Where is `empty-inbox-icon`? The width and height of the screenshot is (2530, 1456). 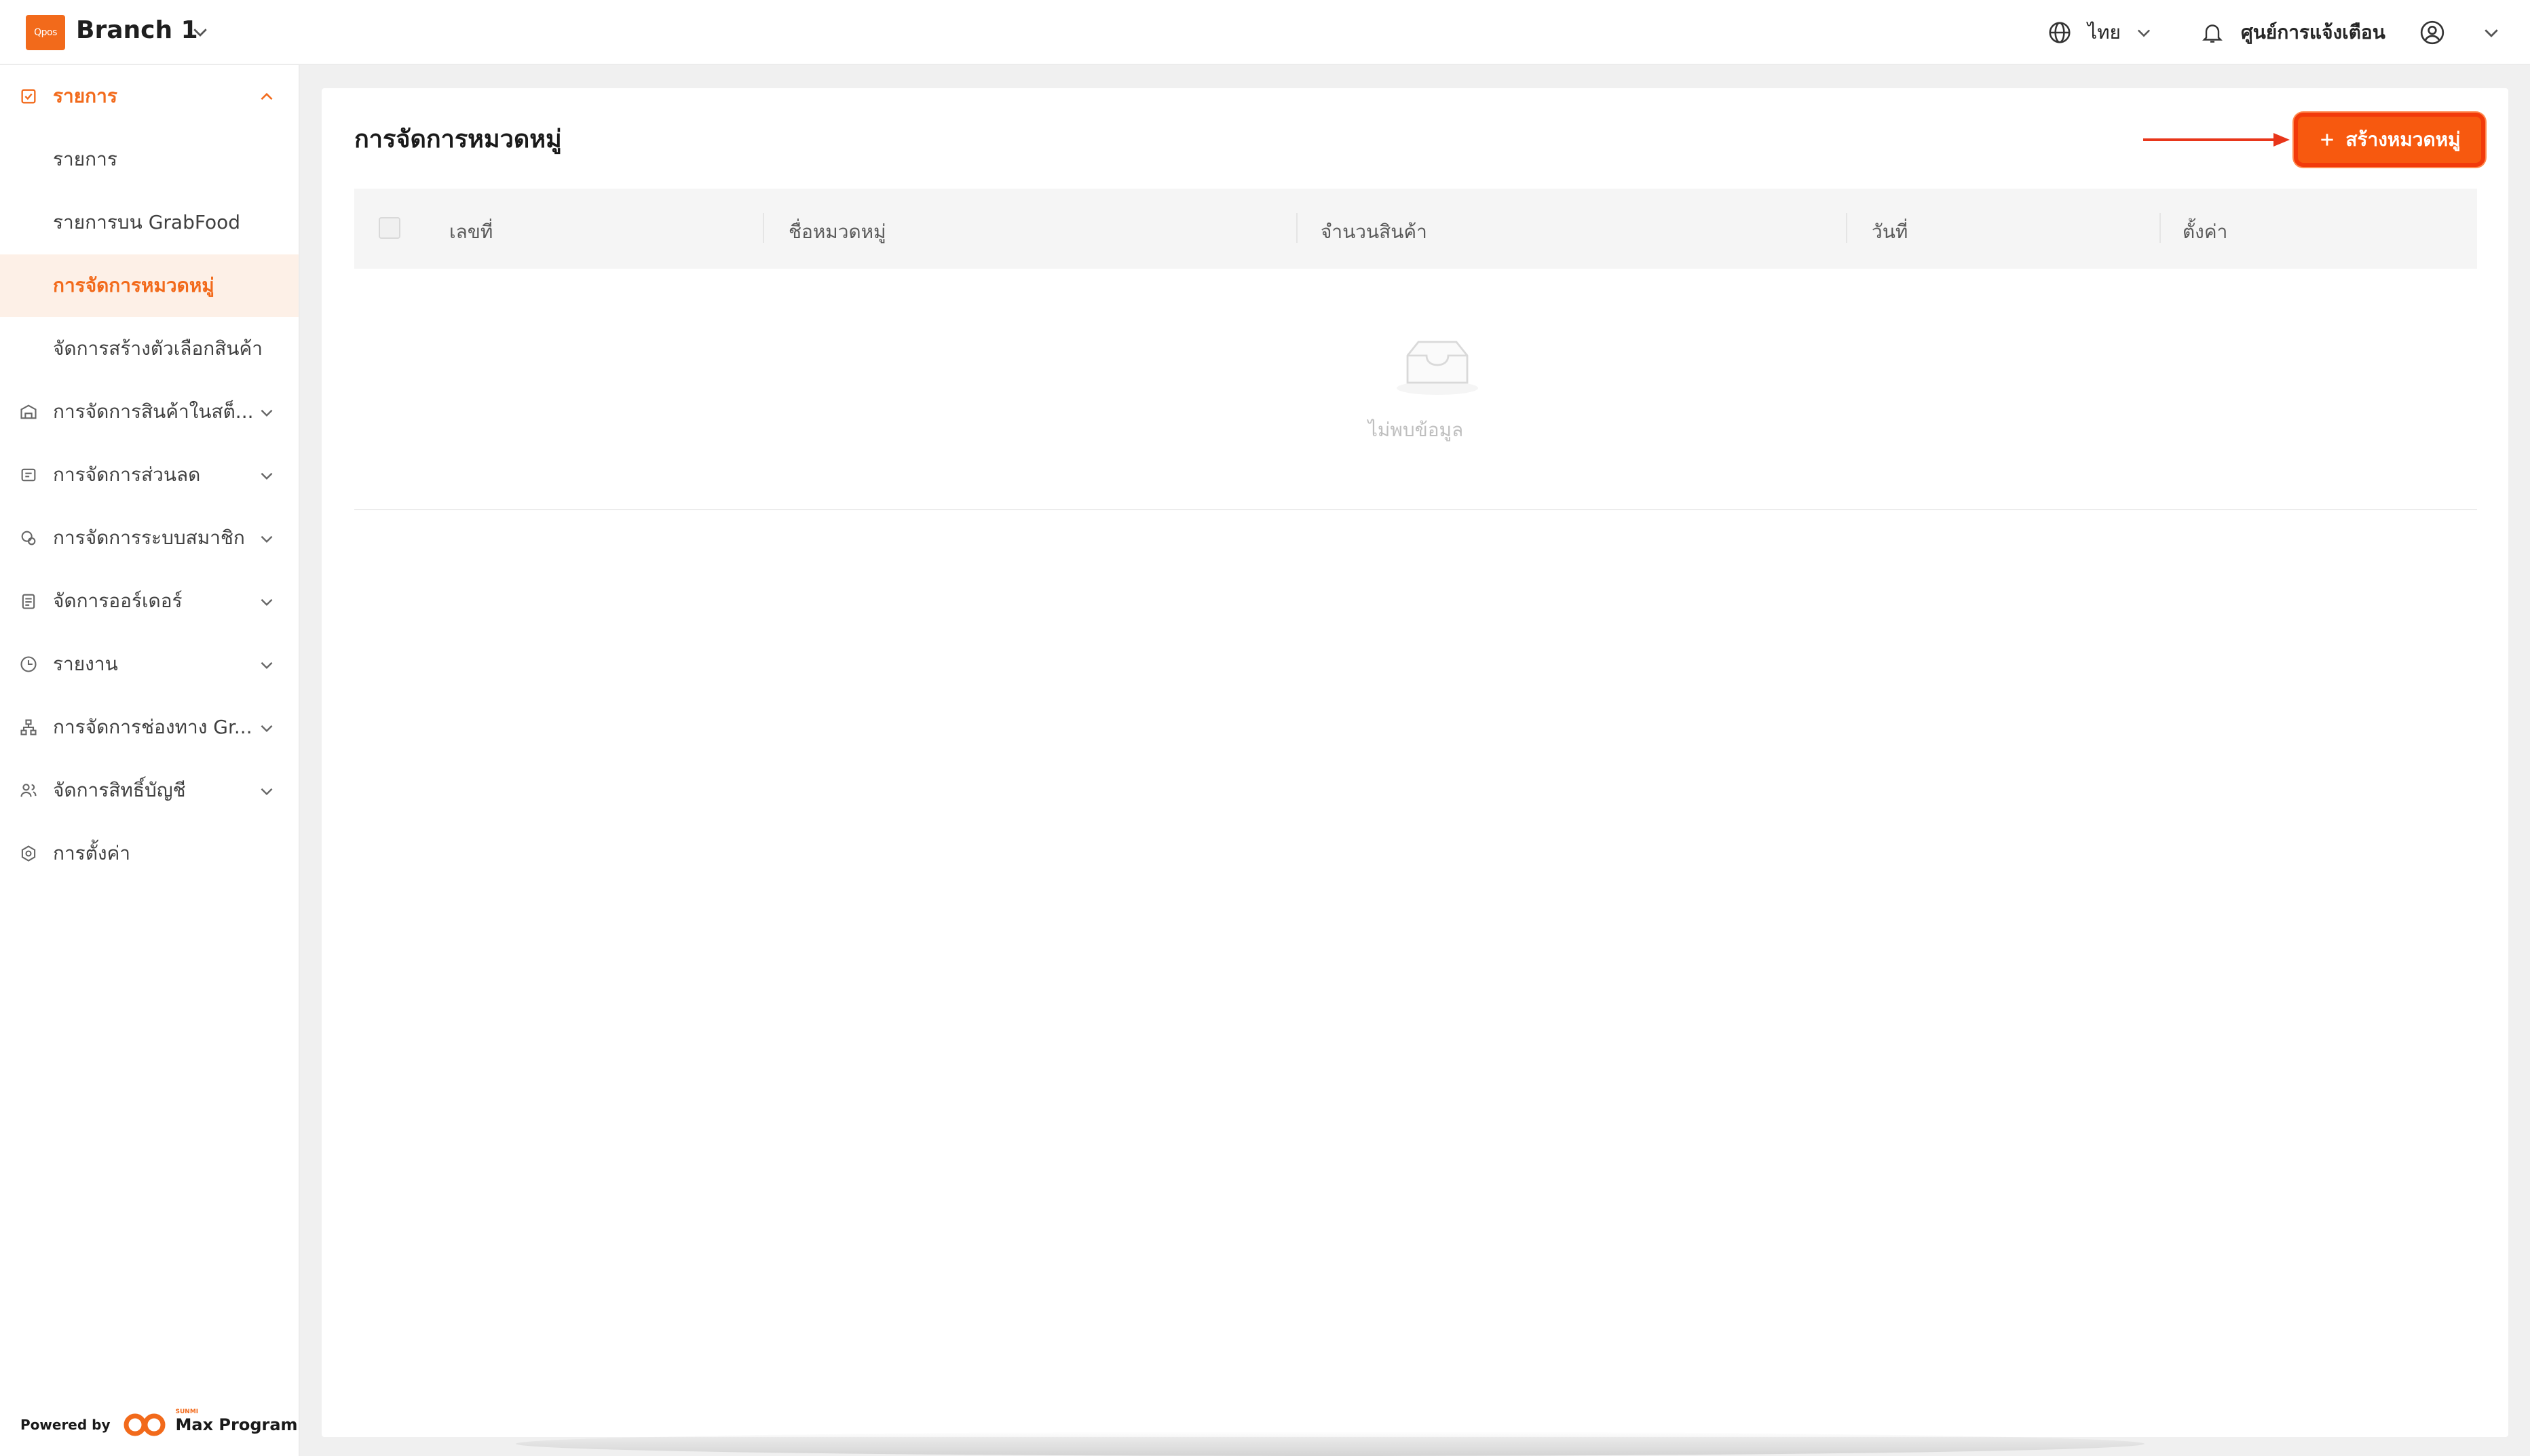
empty-inbox-icon is located at coordinates (1437, 368).